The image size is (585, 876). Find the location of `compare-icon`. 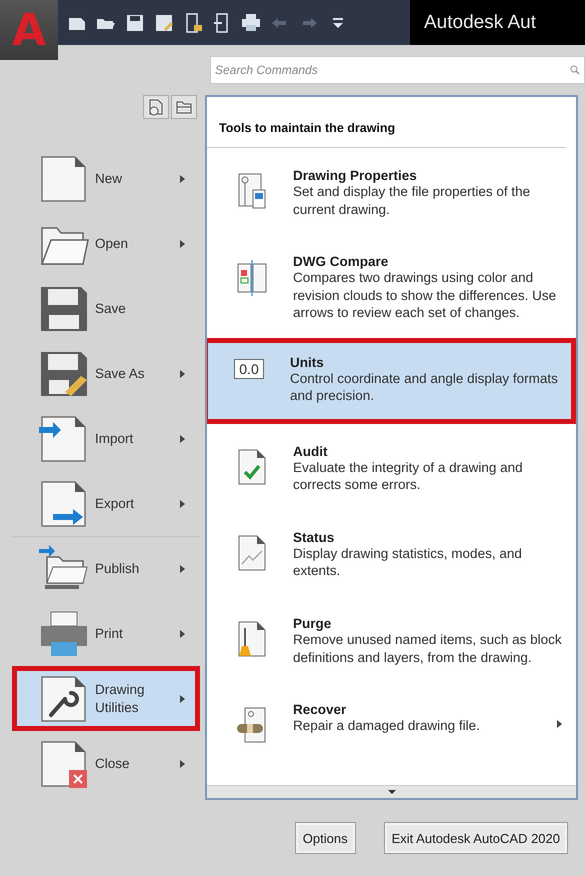

compare-icon is located at coordinates (252, 277).